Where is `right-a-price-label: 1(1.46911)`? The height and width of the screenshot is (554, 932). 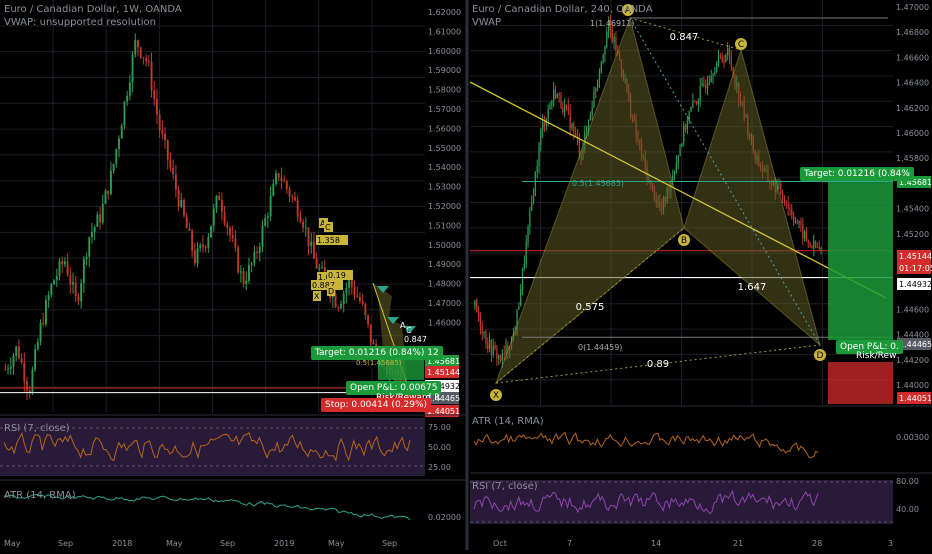 right-a-price-label: 1(1.46911) is located at coordinates (612, 23).